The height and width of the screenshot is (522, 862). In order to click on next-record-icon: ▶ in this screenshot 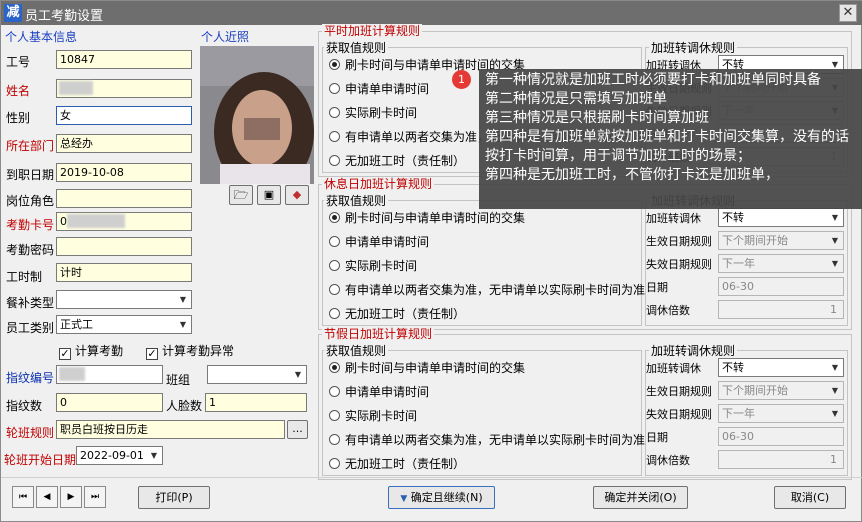, I will do `click(71, 497)`.